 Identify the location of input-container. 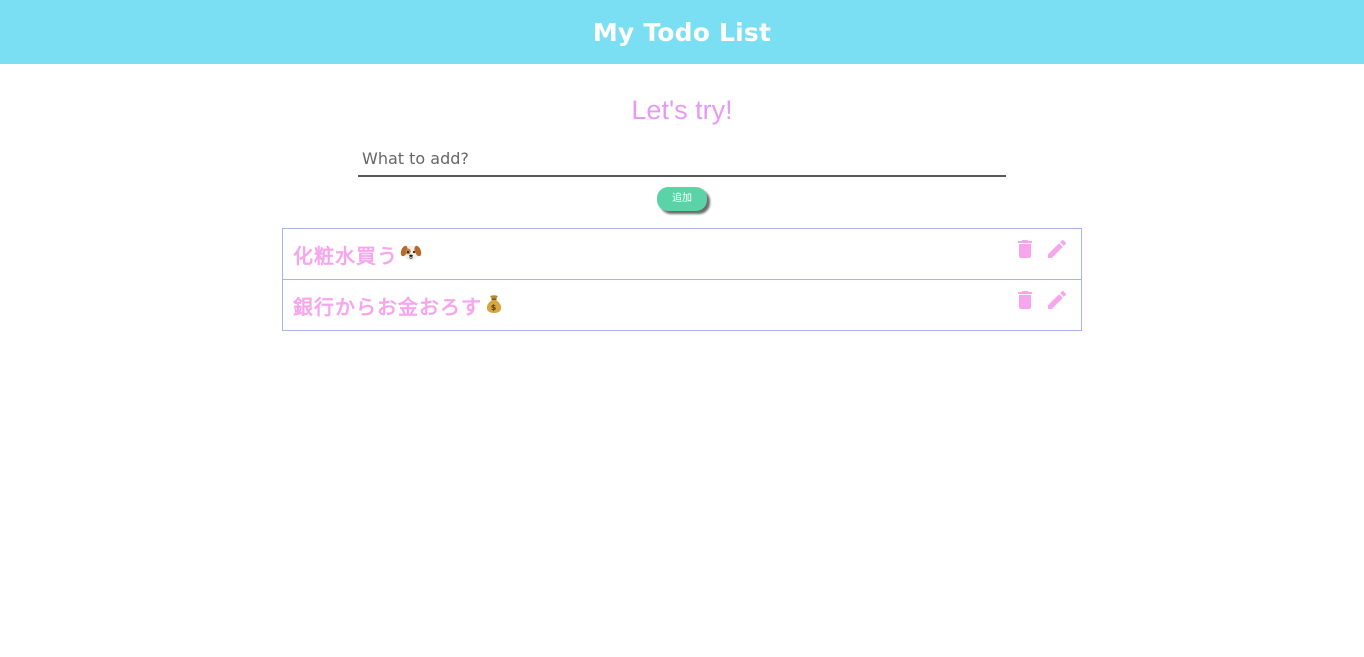
(682, 159).